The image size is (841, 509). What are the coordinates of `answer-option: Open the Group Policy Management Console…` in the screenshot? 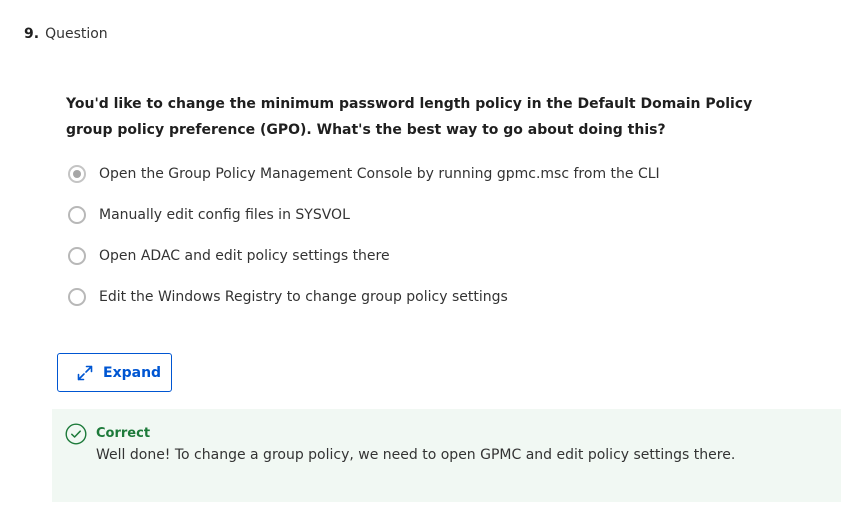 It's located at (426, 173).